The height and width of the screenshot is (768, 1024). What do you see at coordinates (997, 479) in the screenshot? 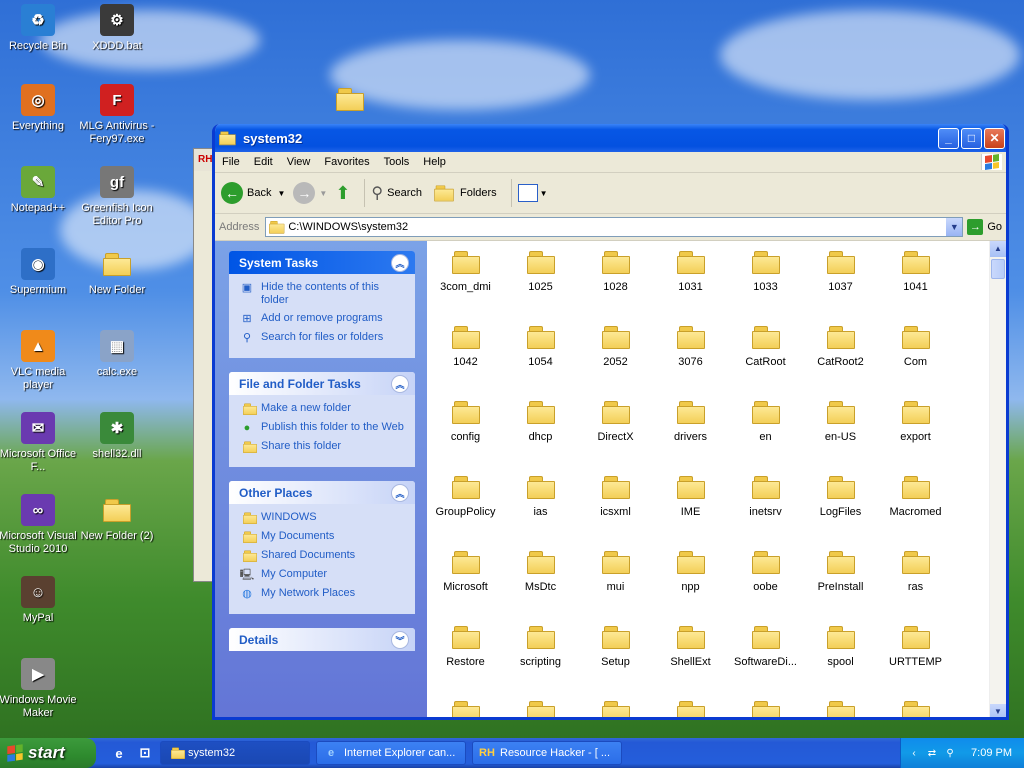
I see `vertical-scrollbar: ▲ ▼` at bounding box center [997, 479].